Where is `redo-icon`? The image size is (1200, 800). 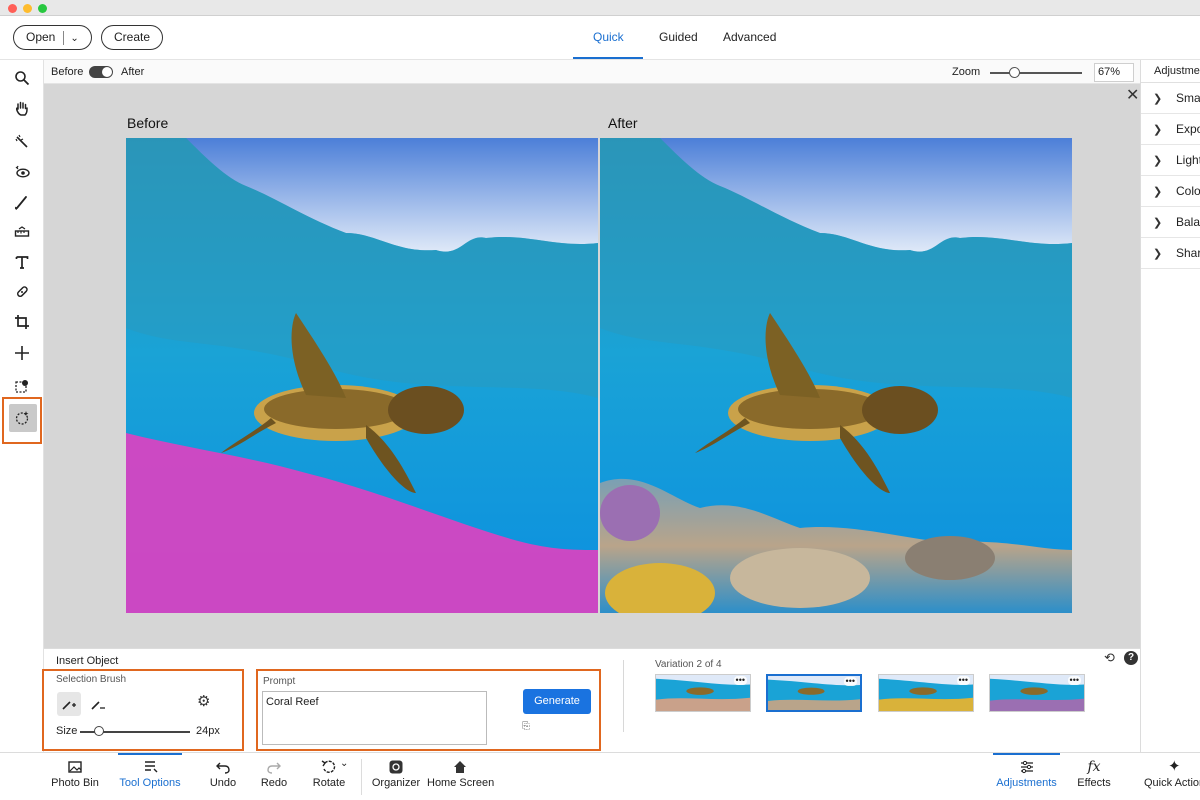 redo-icon is located at coordinates (274, 768).